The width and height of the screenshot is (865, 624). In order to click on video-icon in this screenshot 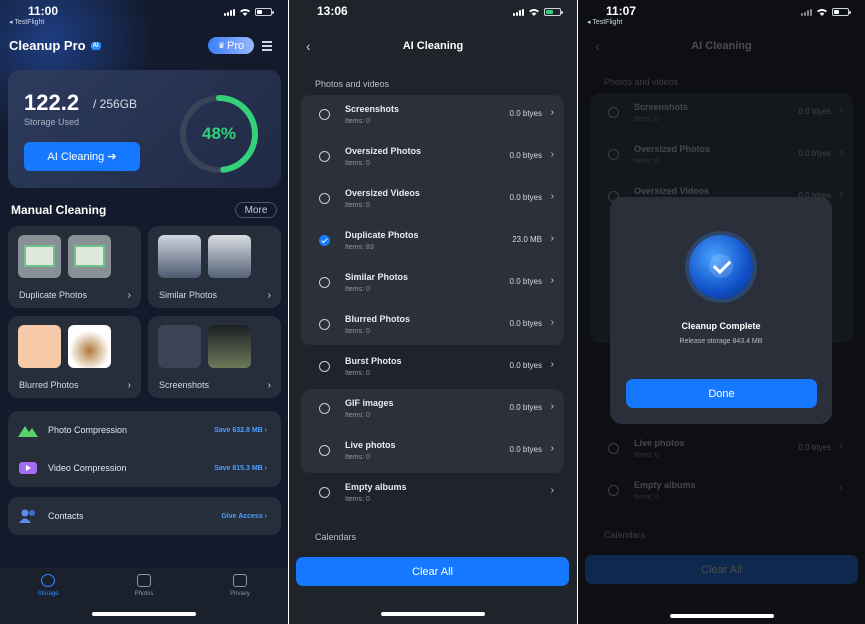, I will do `click(28, 468)`.